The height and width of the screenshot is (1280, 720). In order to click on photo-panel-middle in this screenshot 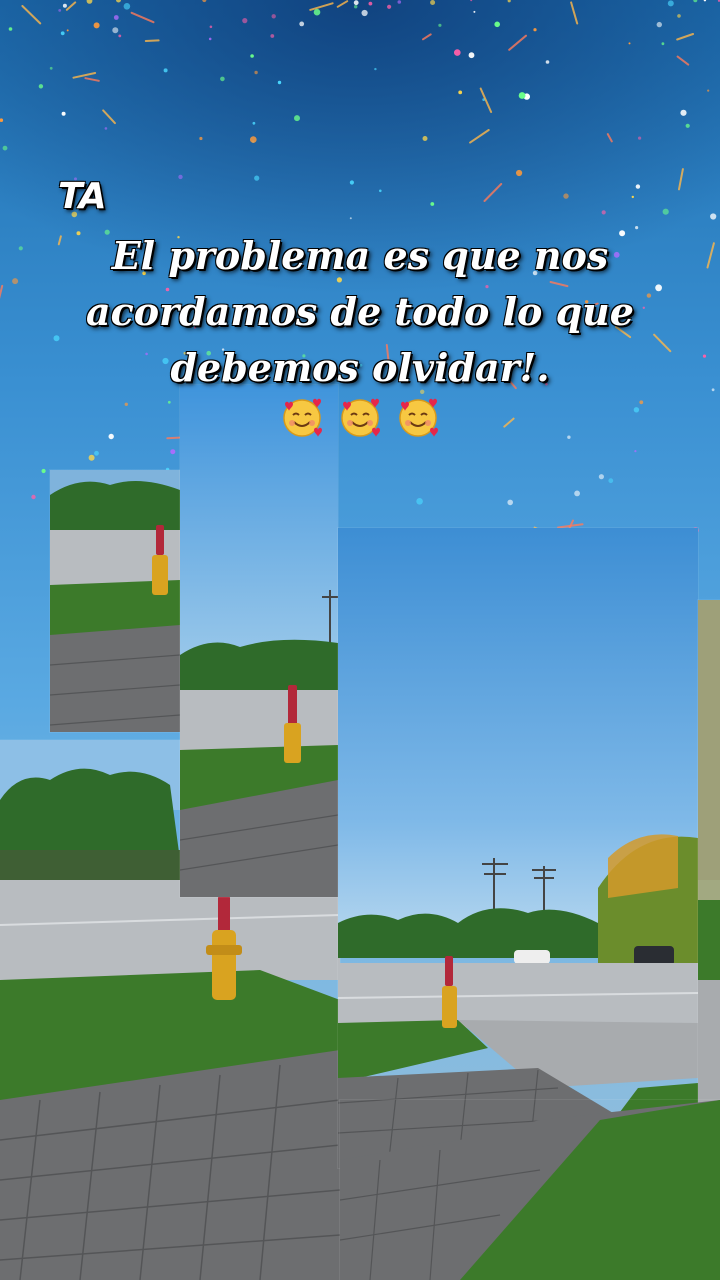, I will do `click(259, 641)`.